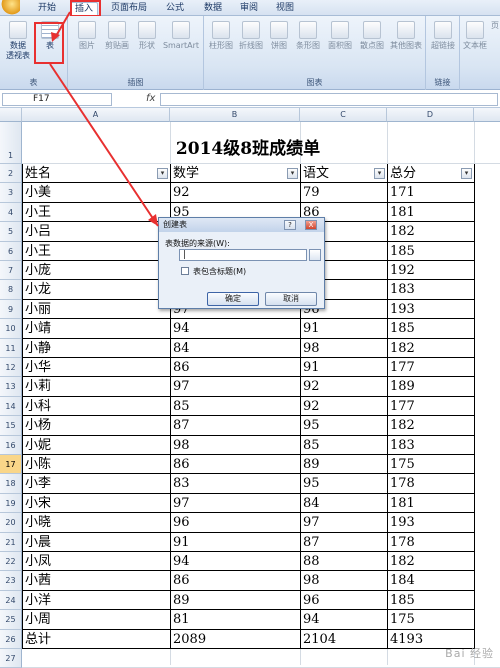 This screenshot has width=500, height=668. What do you see at coordinates (469, 653) in the screenshot?
I see `watermark: Bai 经验` at bounding box center [469, 653].